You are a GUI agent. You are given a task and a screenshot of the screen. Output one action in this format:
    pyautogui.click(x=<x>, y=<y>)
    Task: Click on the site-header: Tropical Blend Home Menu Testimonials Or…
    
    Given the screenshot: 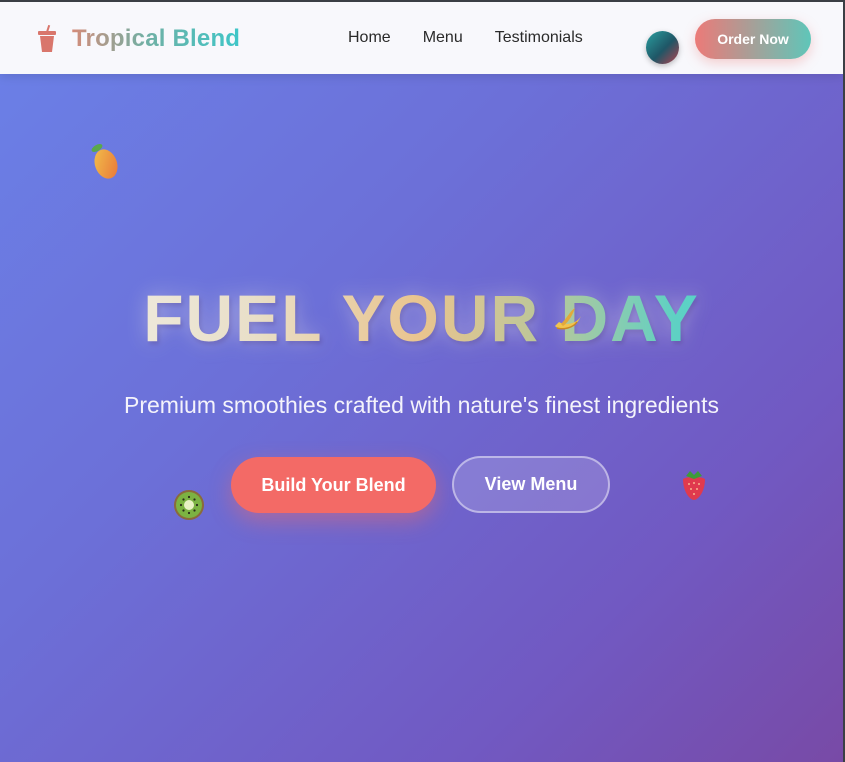 What is the action you would take?
    pyautogui.click(x=421, y=38)
    